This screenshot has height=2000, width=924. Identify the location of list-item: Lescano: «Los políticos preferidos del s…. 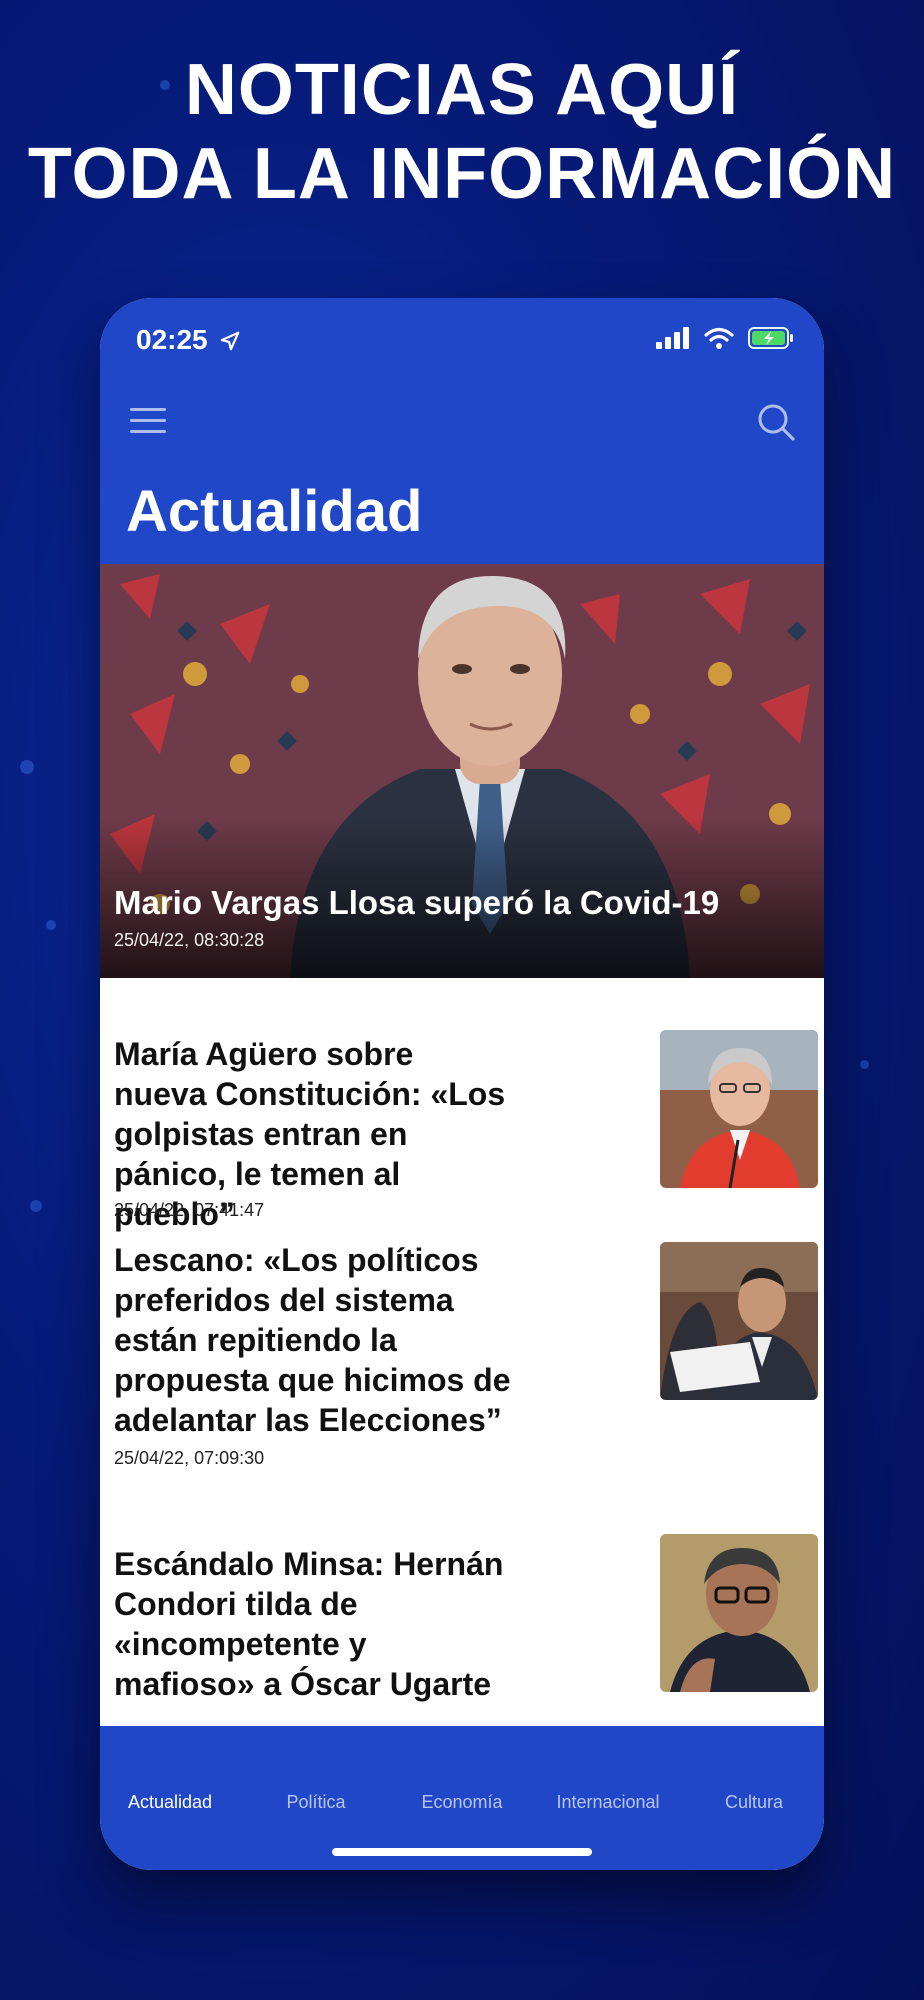
(462, 1392).